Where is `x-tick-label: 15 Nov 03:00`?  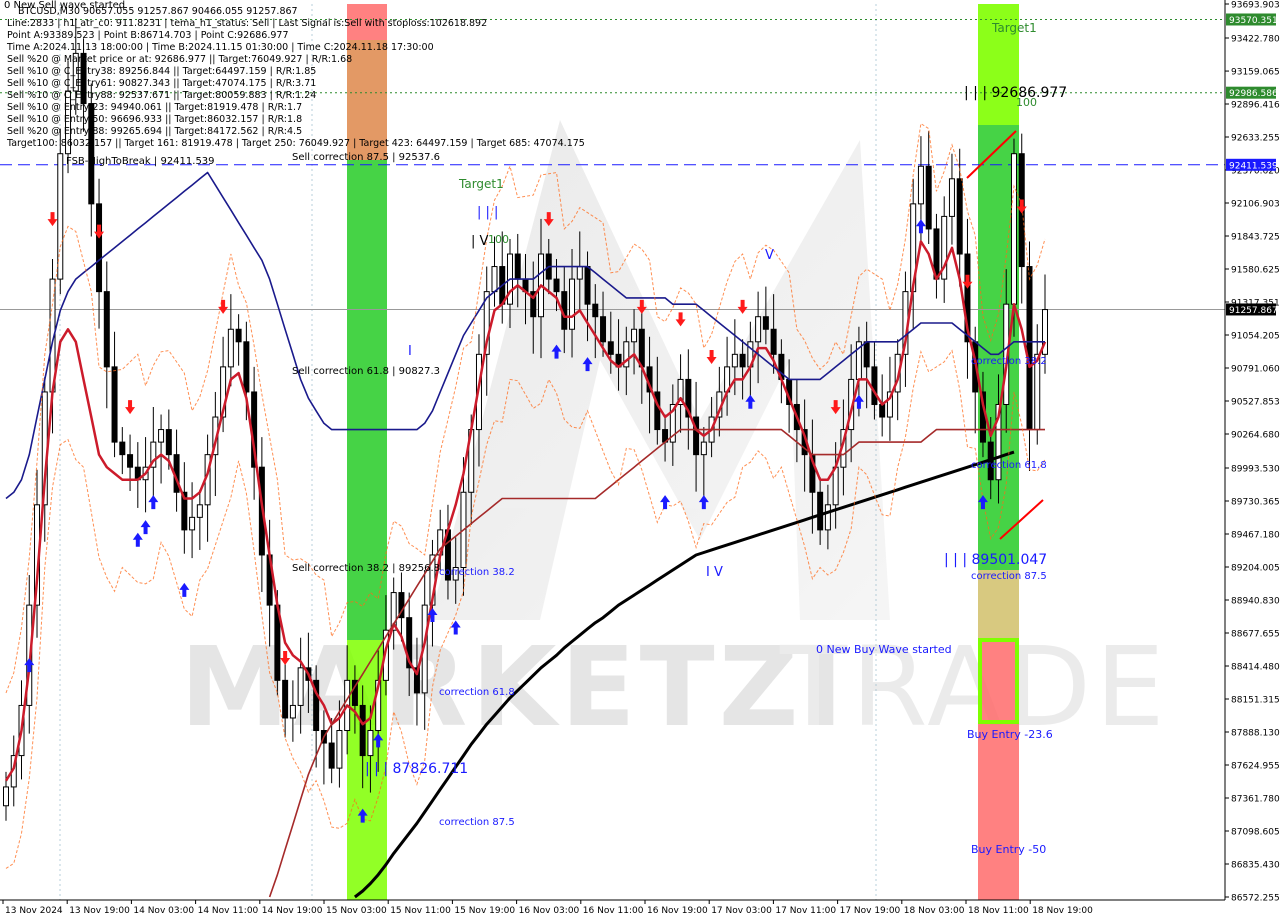 x-tick-label: 15 Nov 03:00 is located at coordinates (356, 911).